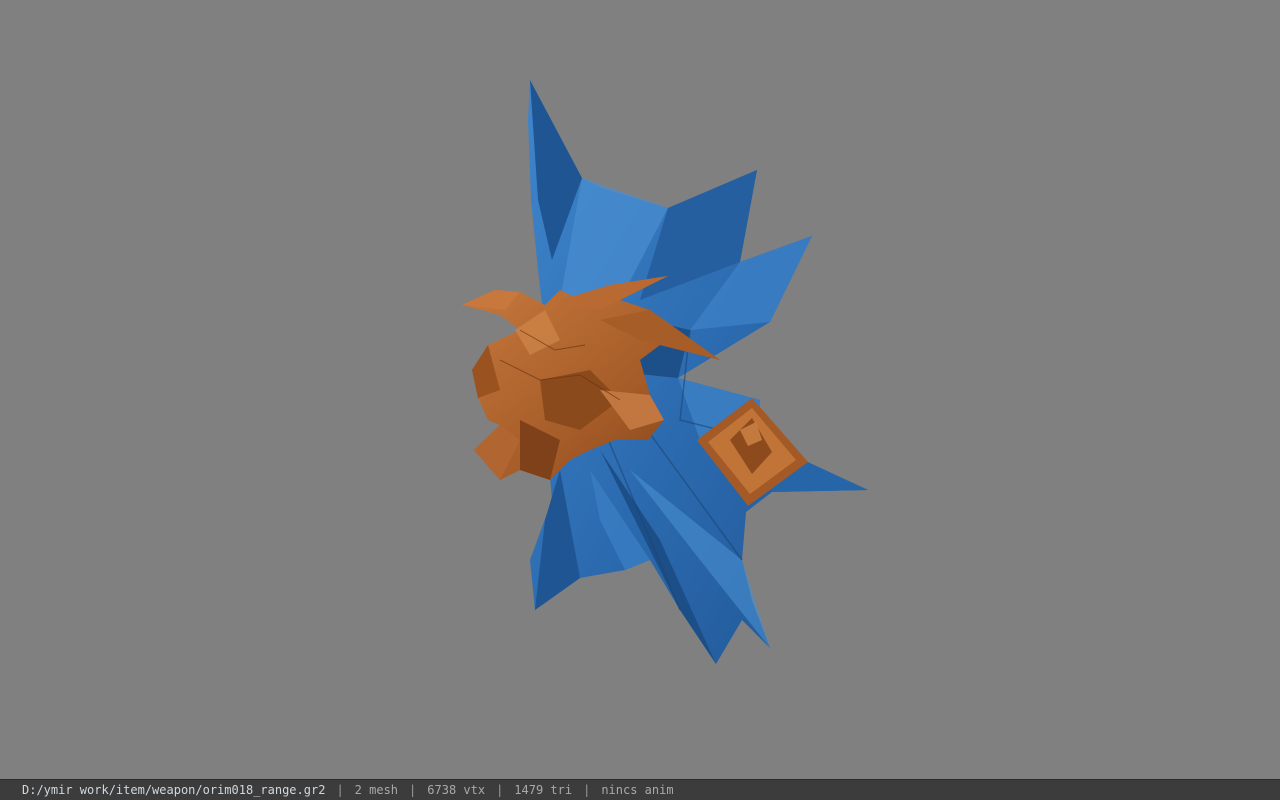 Image resolution: width=1280 pixels, height=800 pixels. Describe the element at coordinates (456, 790) in the screenshot. I see `vertex-count: 6738 vtx` at that location.